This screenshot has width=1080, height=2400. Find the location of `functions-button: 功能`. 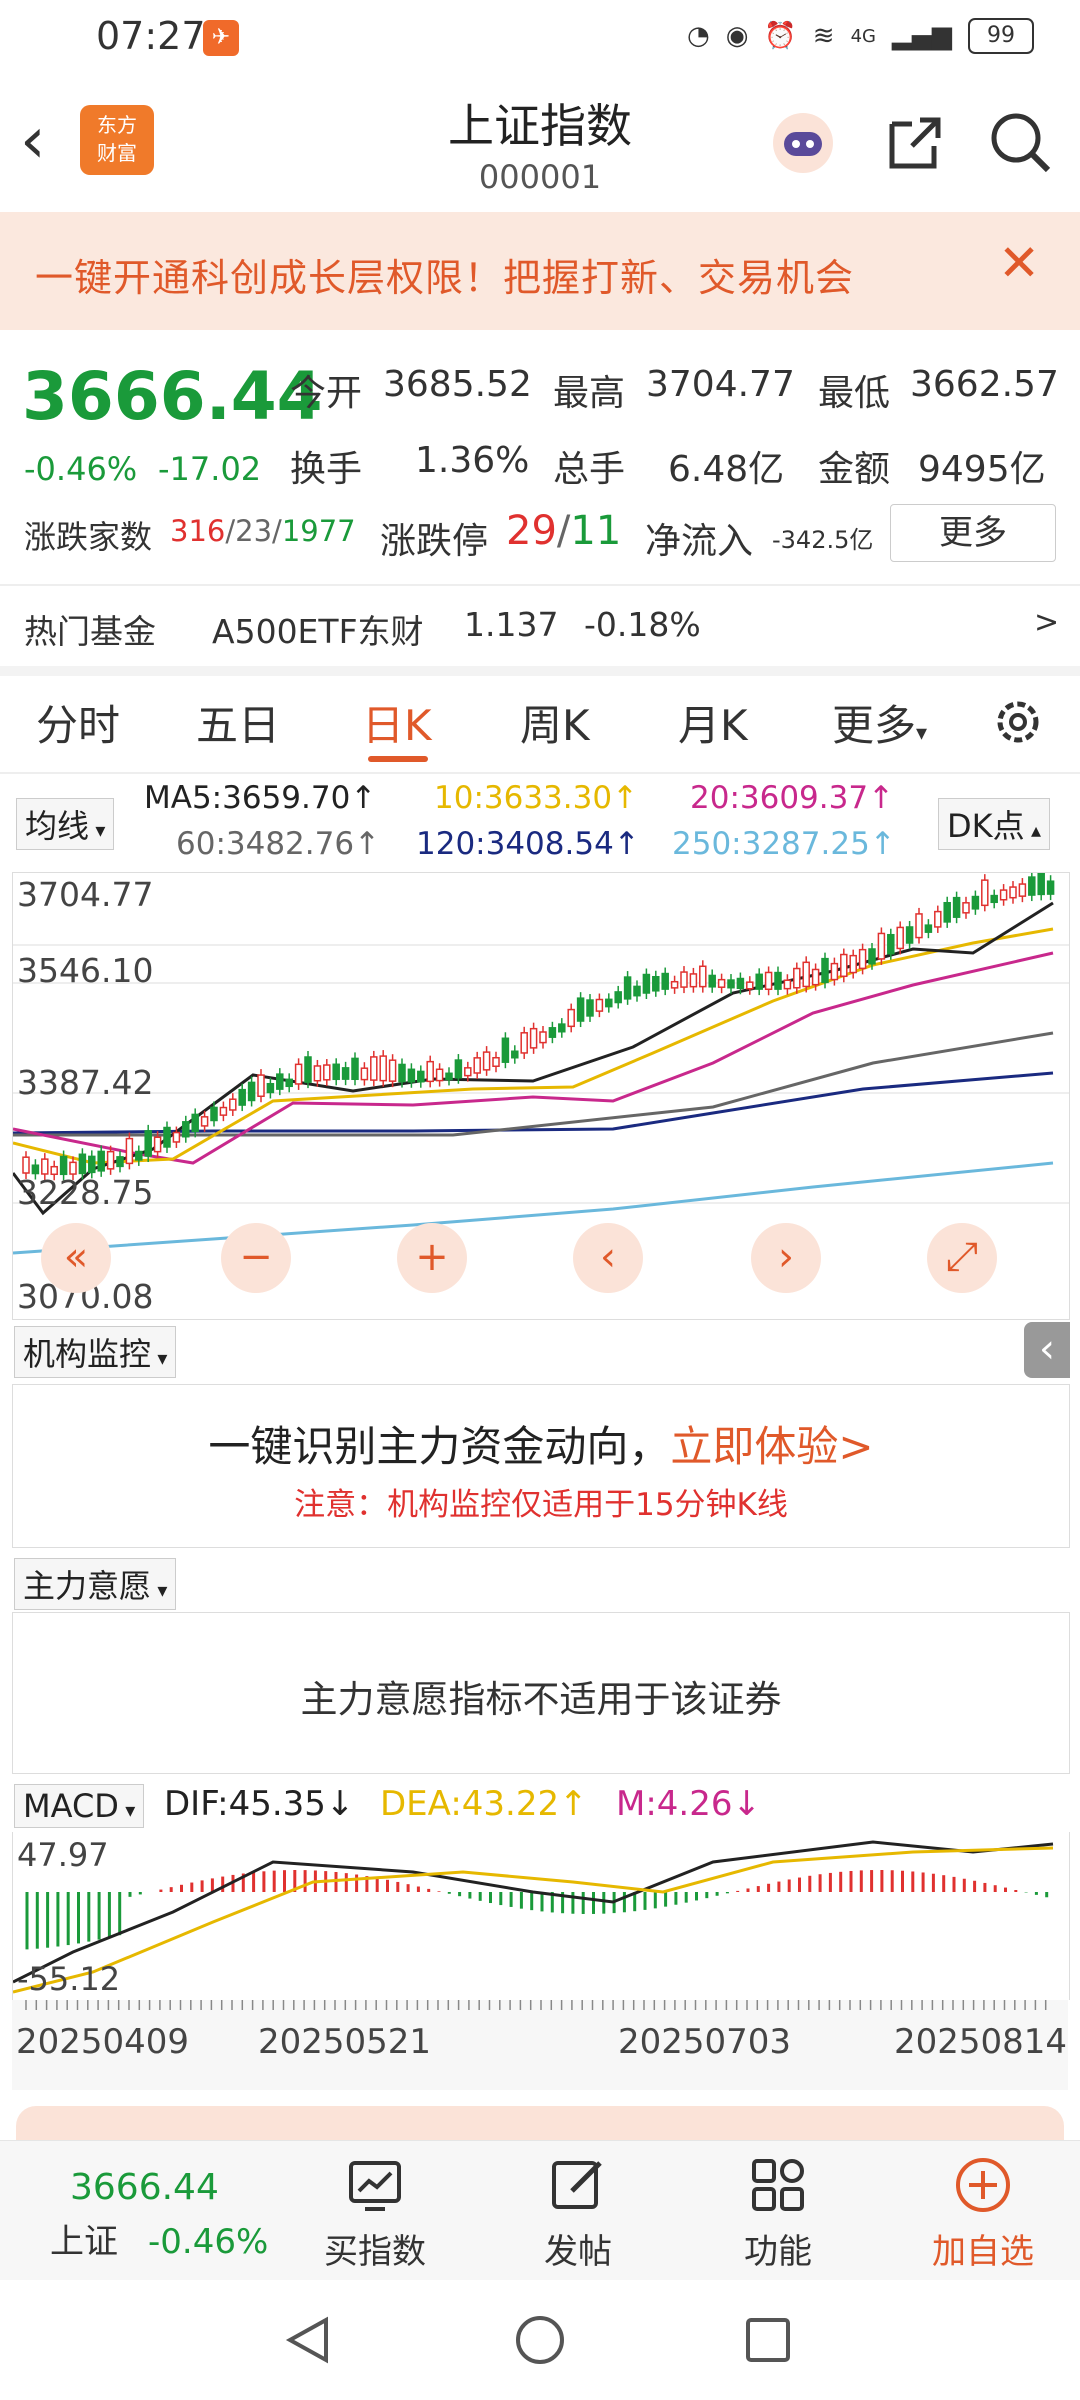

functions-button: 功能 is located at coordinates (778, 2207).